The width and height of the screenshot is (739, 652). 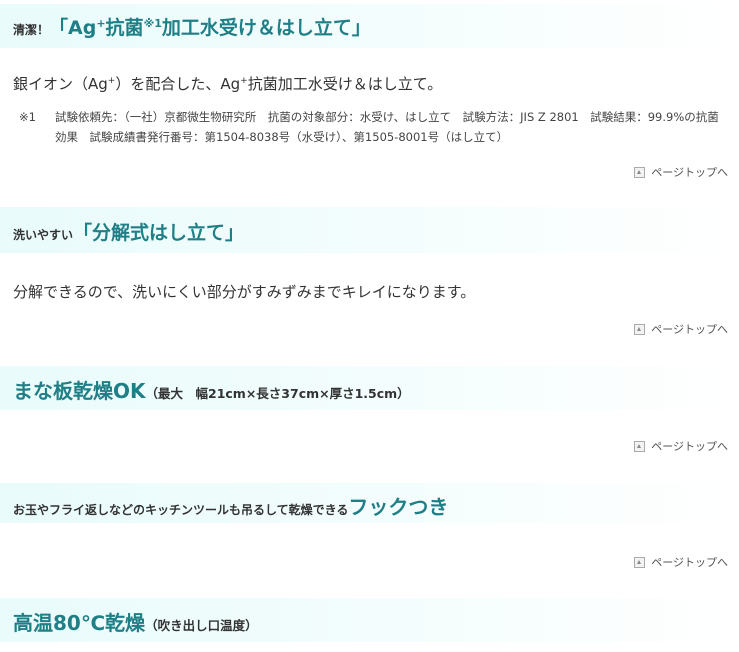 What do you see at coordinates (366, 230) in the screenshot?
I see `section-header-removable: 洗いやすい「分解式はし立て」` at bounding box center [366, 230].